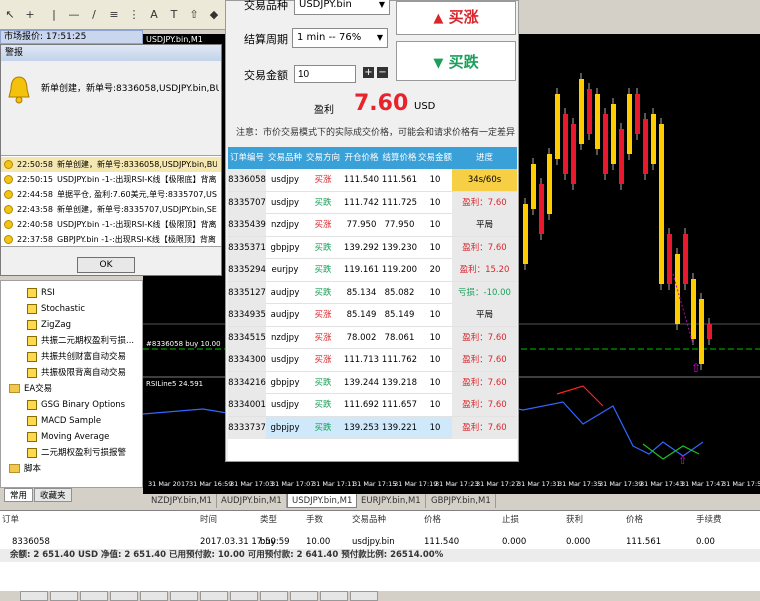 The height and width of the screenshot is (601, 760). I want to click on period-select: 1 min -- 76% ▼, so click(340, 38).